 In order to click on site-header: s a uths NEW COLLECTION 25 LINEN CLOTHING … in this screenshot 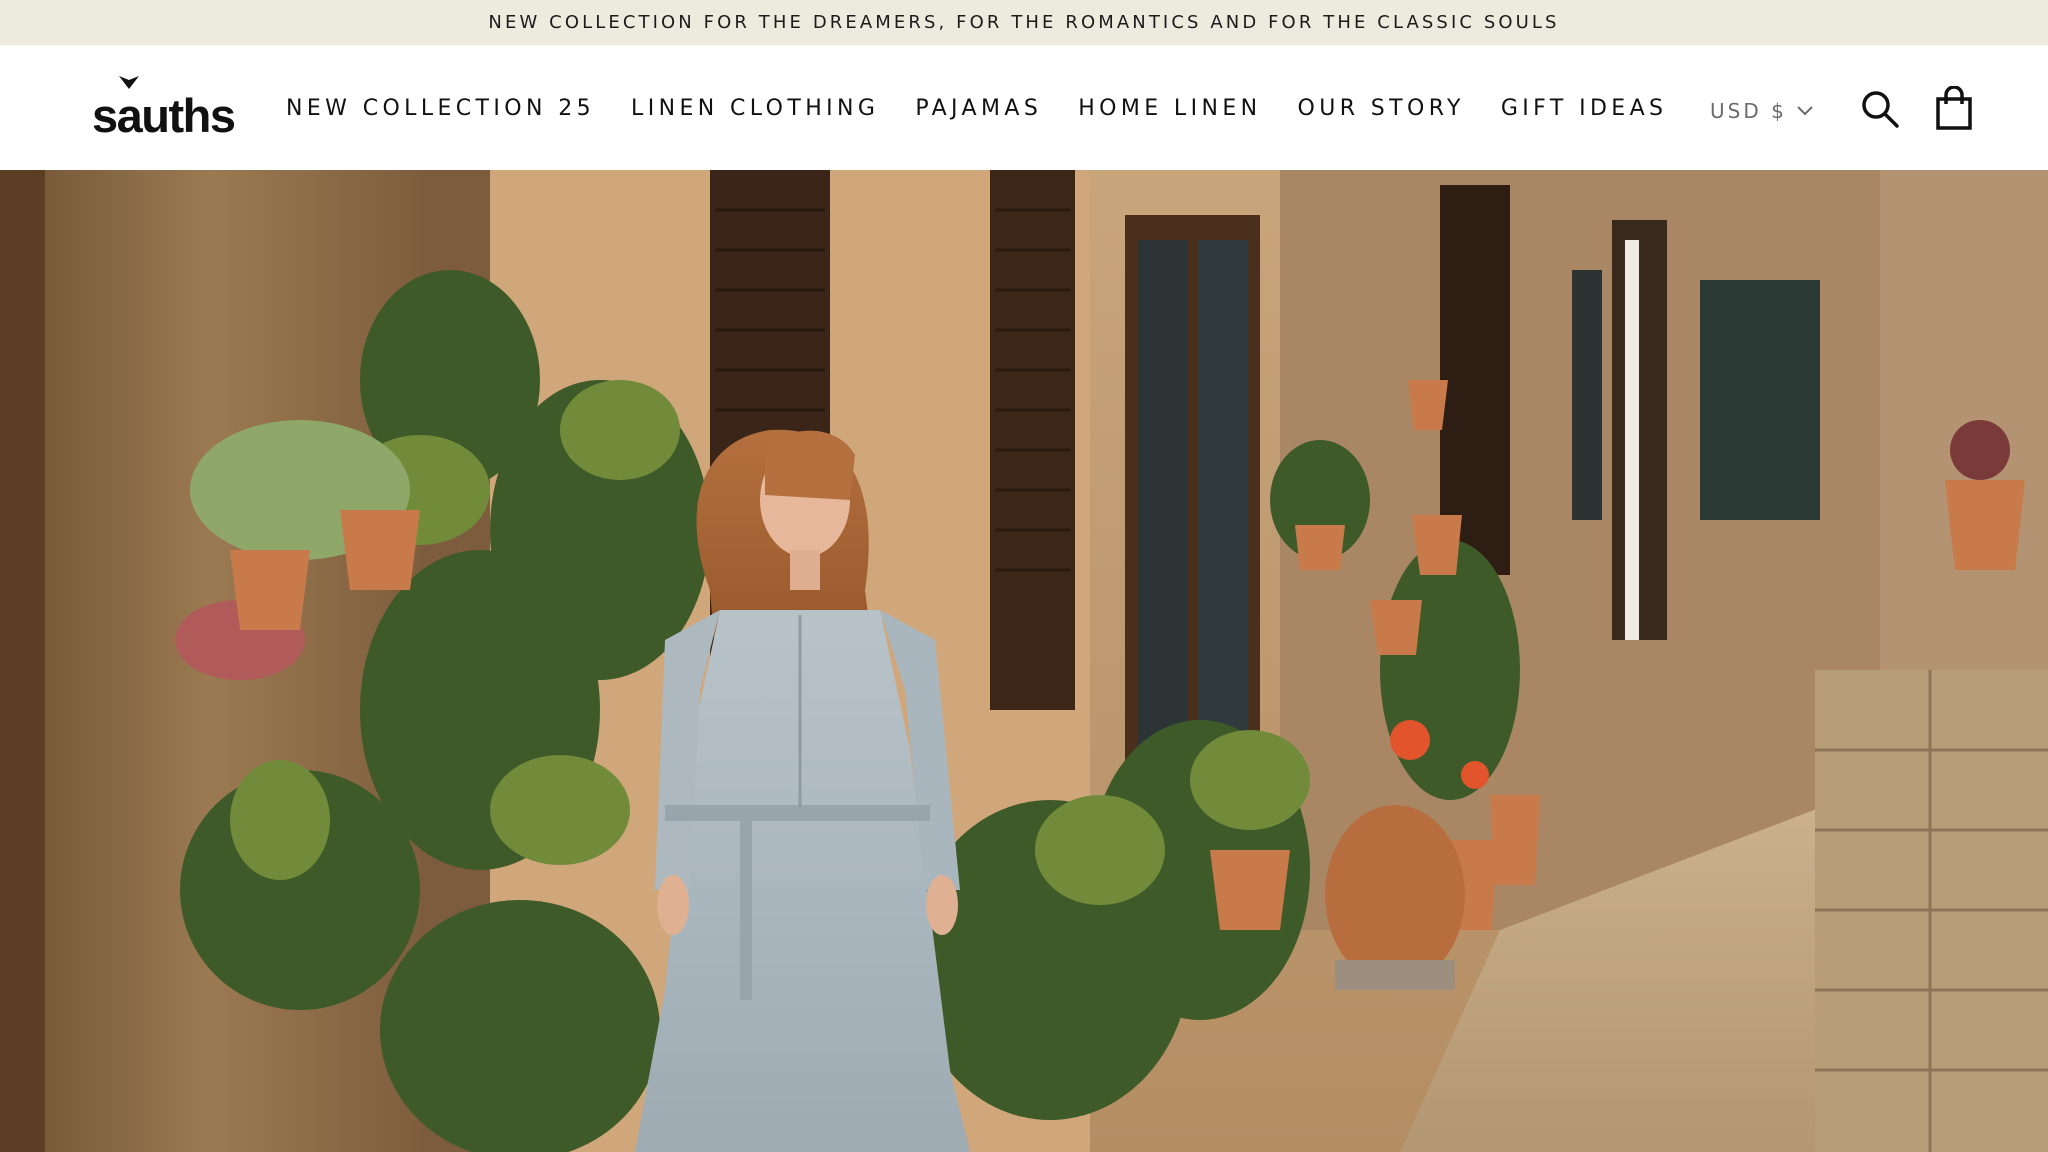, I will do `click(1024, 107)`.